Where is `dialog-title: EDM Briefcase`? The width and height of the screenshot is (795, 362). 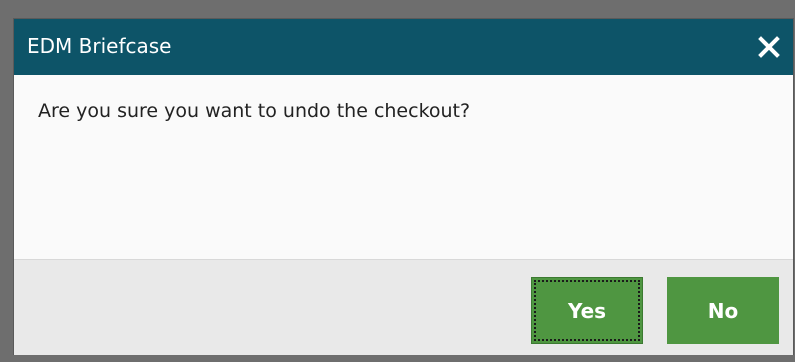 dialog-title: EDM Briefcase is located at coordinates (99, 46).